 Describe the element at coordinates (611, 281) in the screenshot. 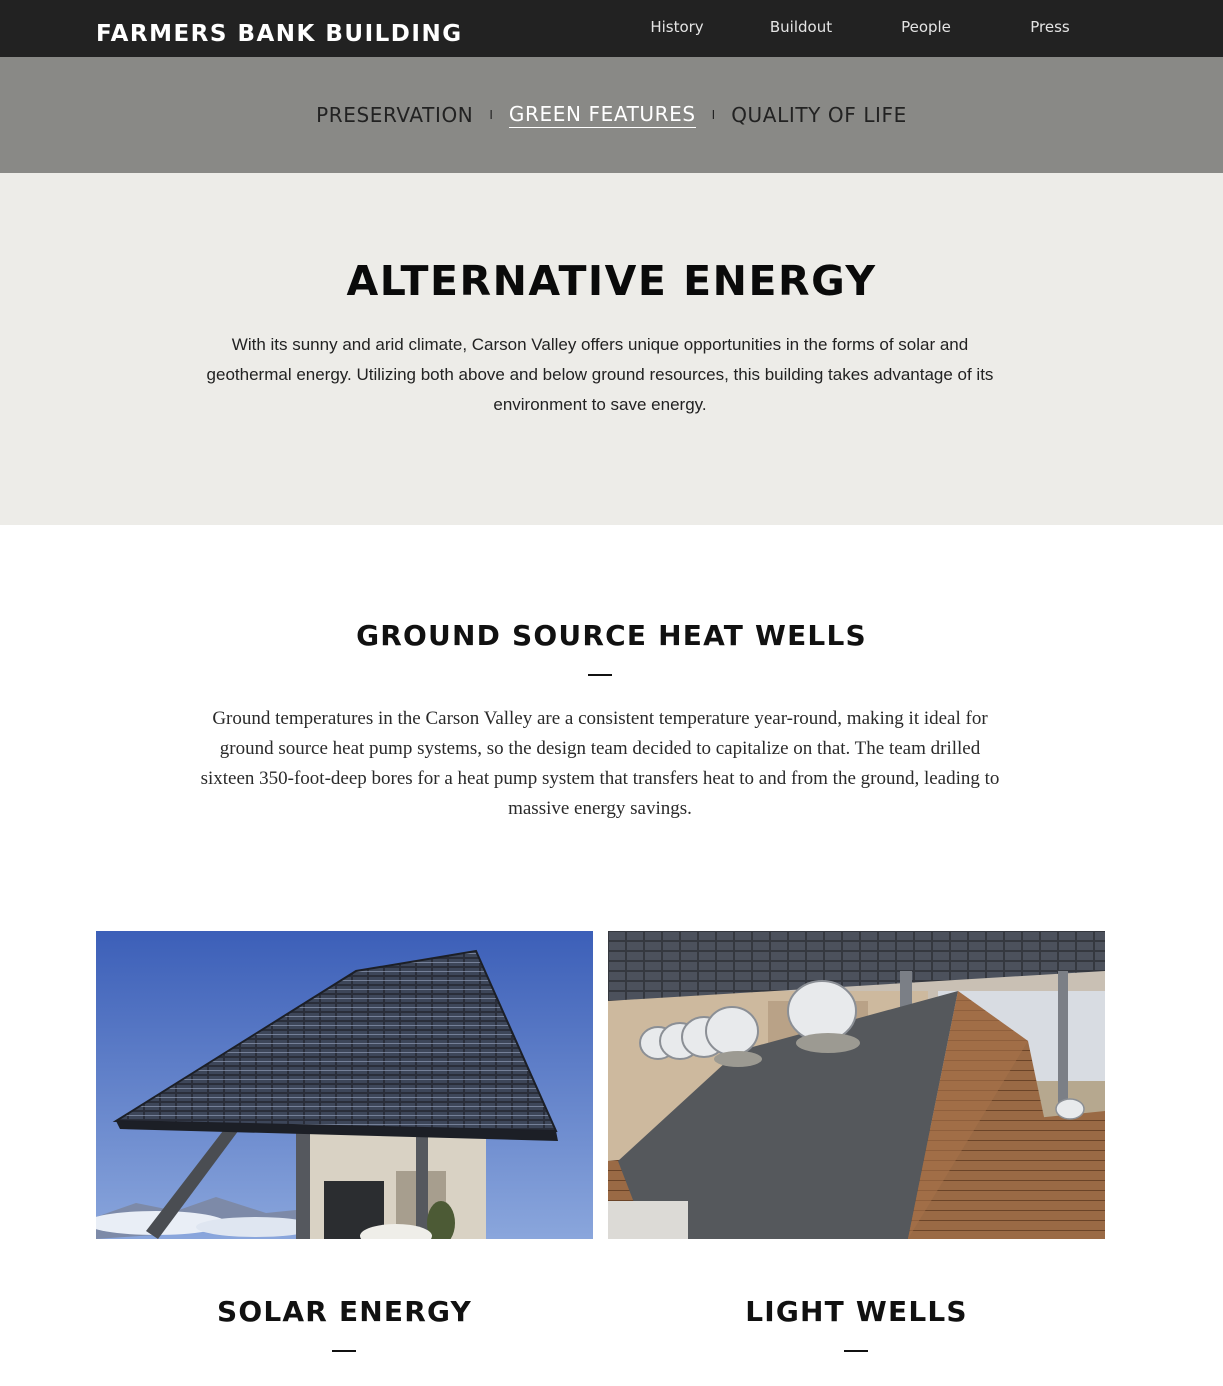

I see `page-title: ALTERNATIVE ENERGY` at that location.